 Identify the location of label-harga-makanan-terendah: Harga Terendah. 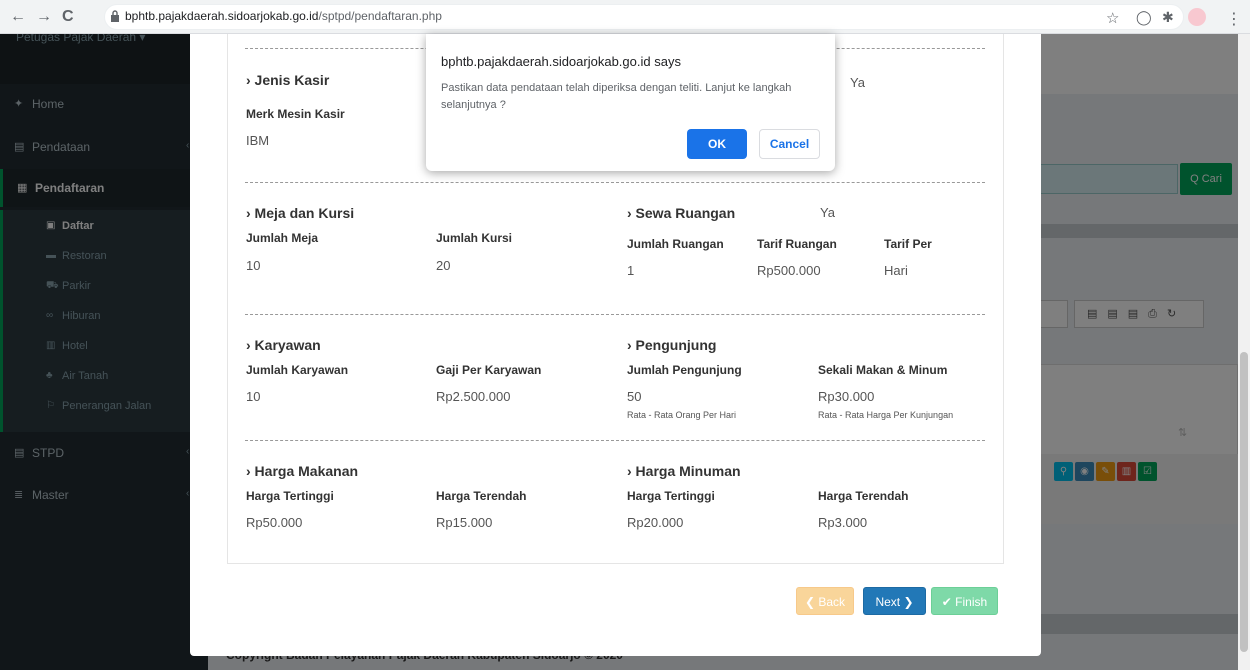
(481, 496).